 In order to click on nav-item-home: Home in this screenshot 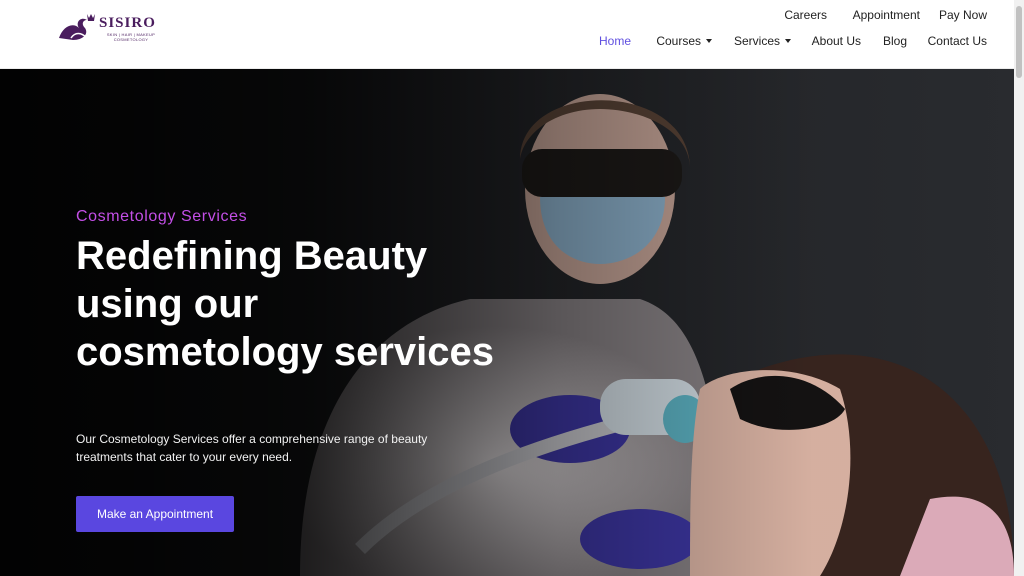, I will do `click(615, 41)`.